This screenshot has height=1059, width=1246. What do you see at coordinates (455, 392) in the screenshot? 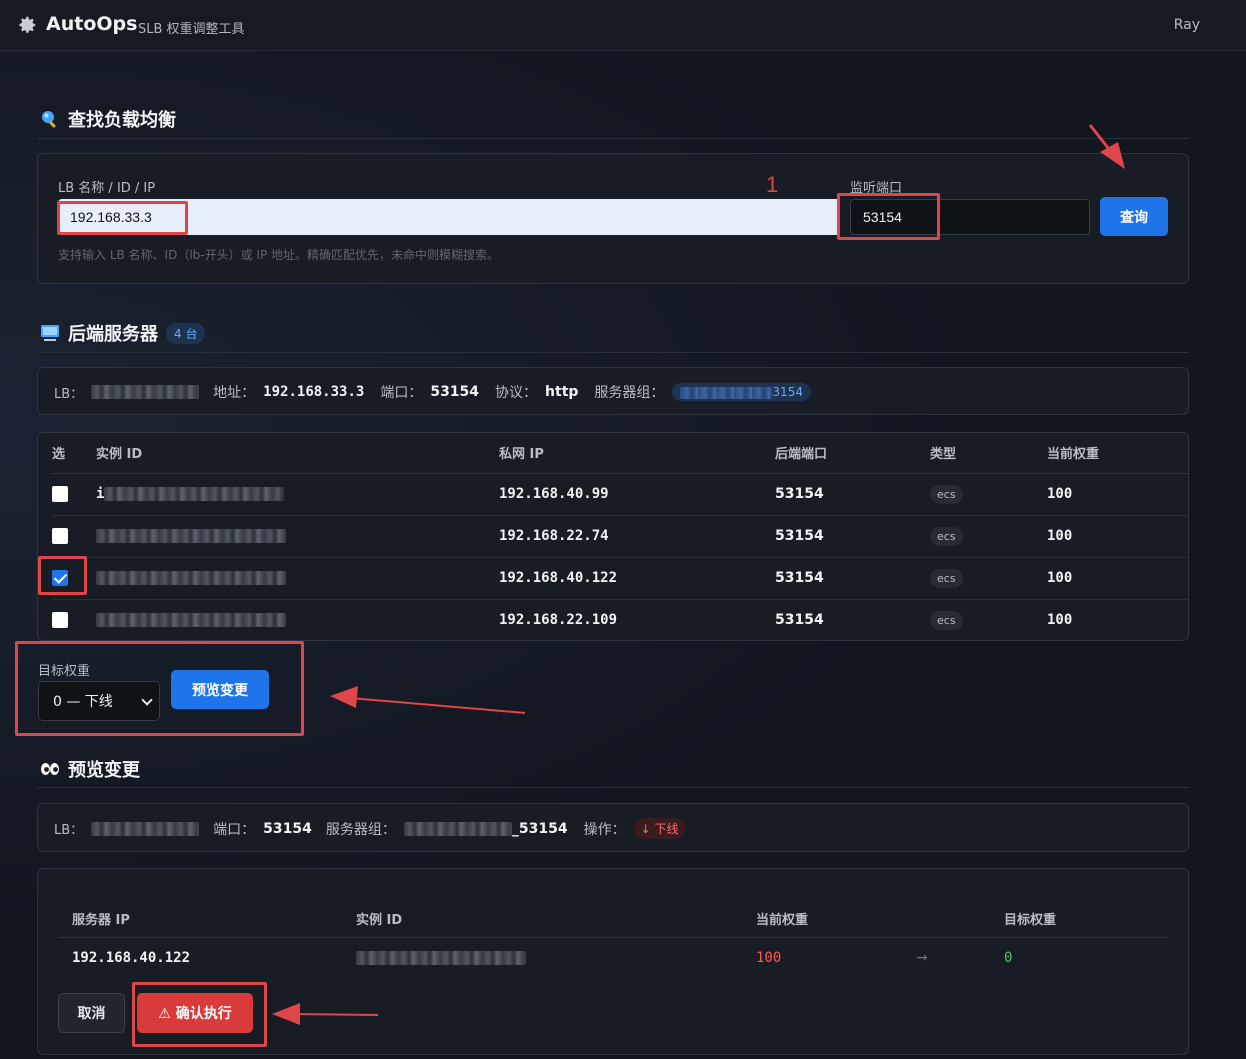
I see `lb-port: 53154` at bounding box center [455, 392].